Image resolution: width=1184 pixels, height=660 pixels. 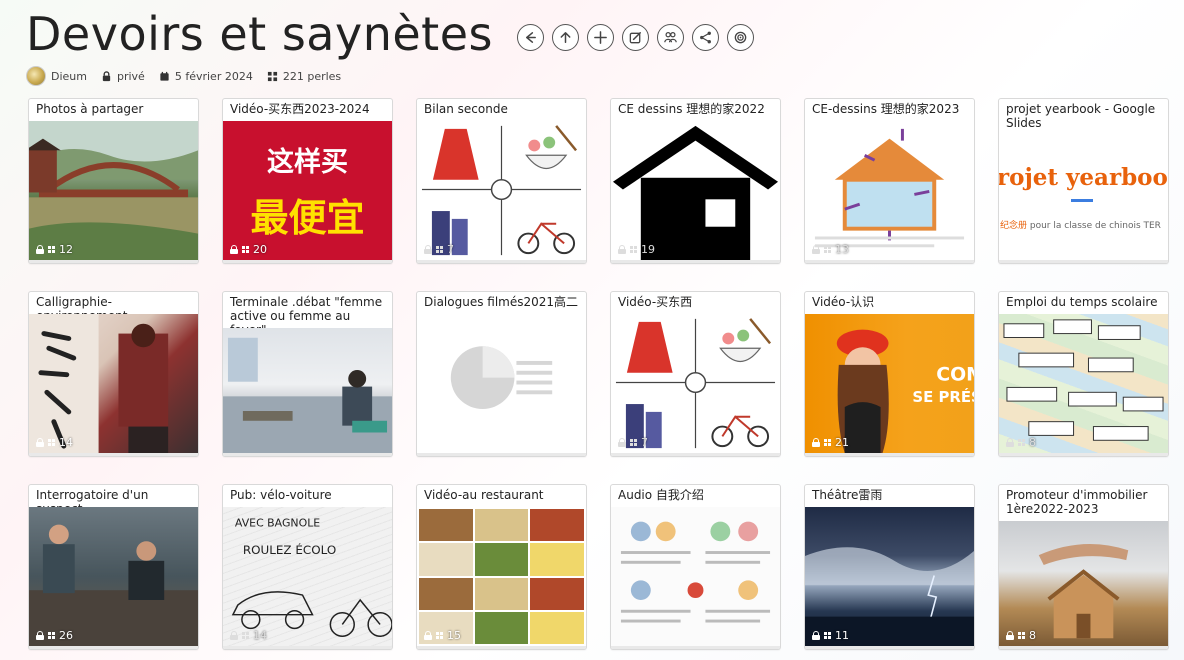 What do you see at coordinates (596, 76) in the screenshot?
I see `collection-meta: Dieum privé 5 février 2024 221 perles` at bounding box center [596, 76].